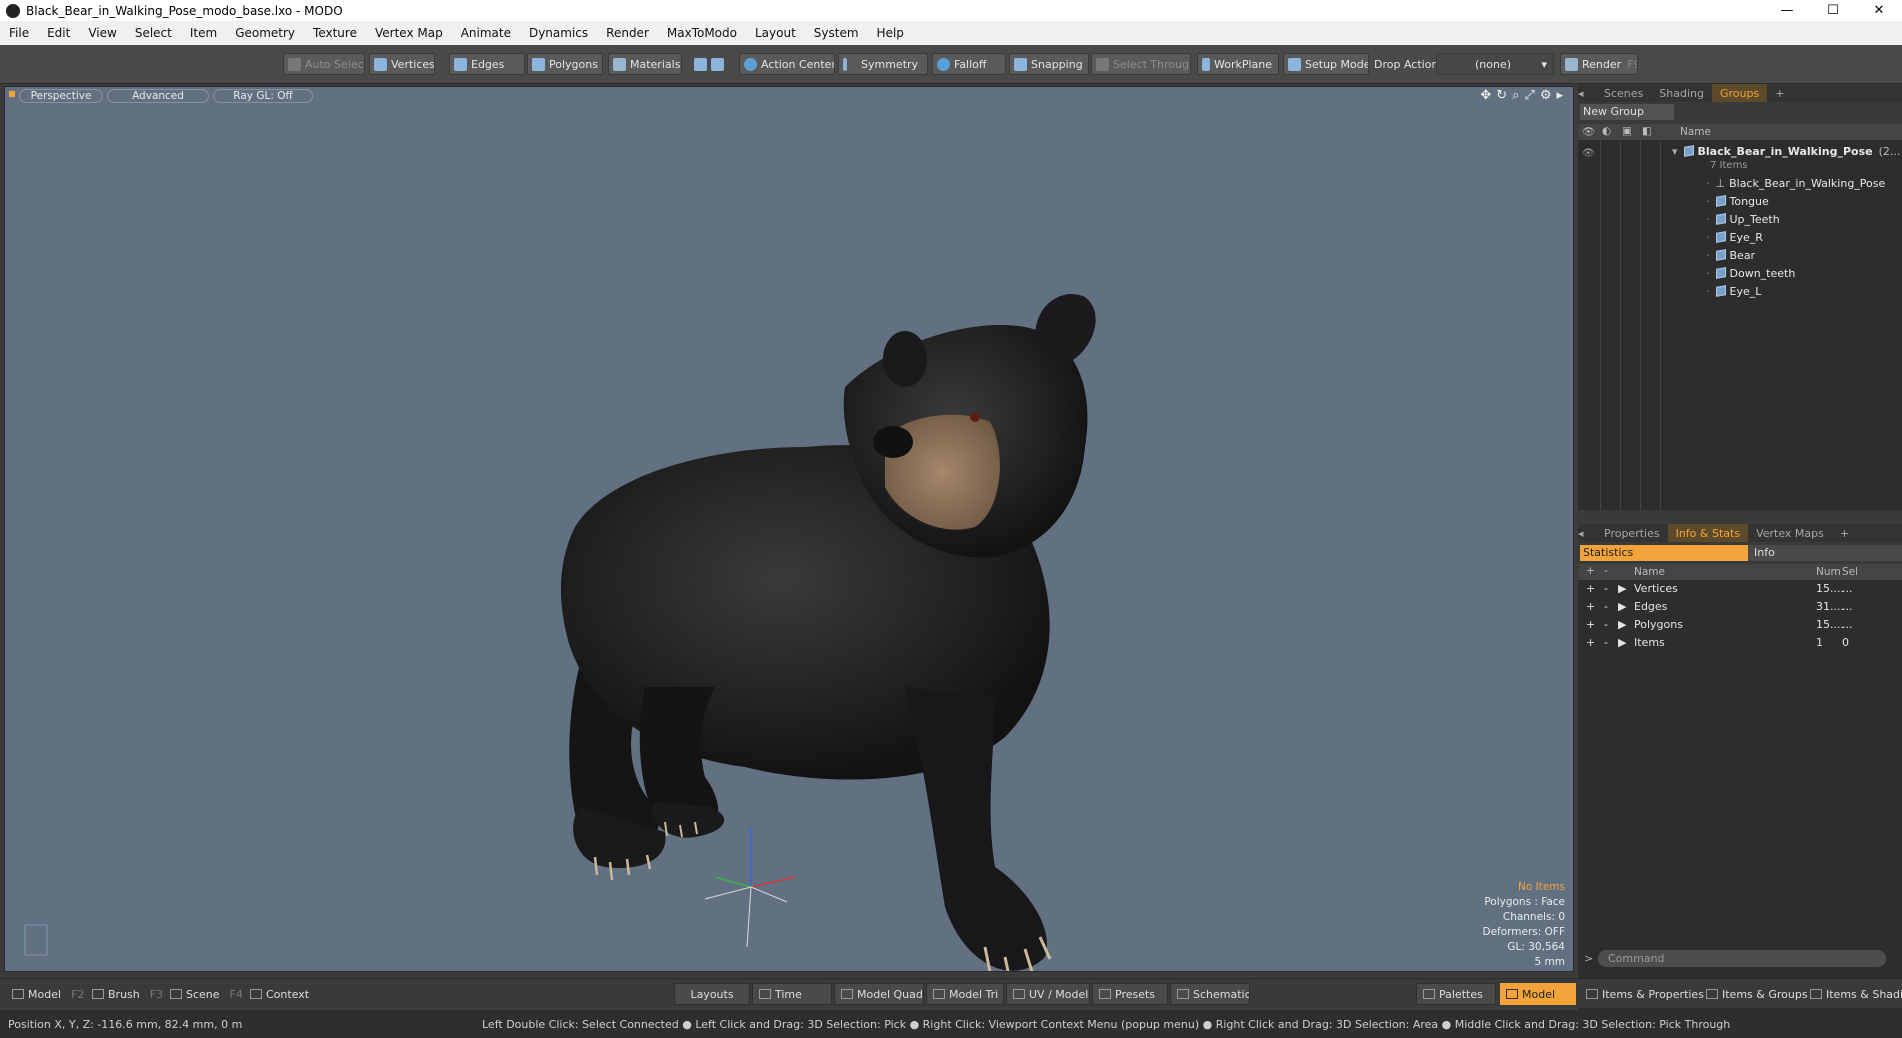 The height and width of the screenshot is (1038, 1902). What do you see at coordinates (1734, 237) in the screenshot?
I see `tree-item-eye-r: · Eye_R` at bounding box center [1734, 237].